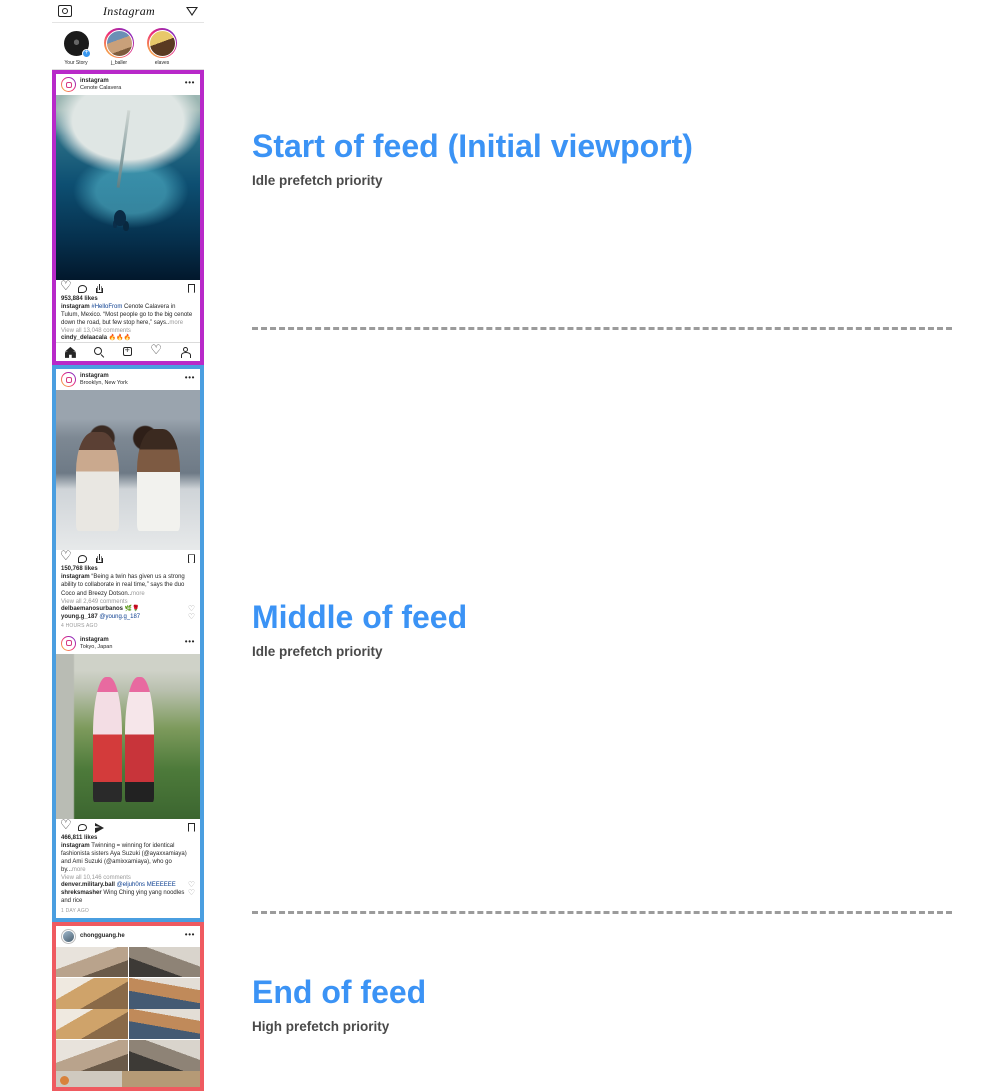 The width and height of the screenshot is (1005, 1091). Describe the element at coordinates (602, 328) in the screenshot. I see `section-divider` at that location.